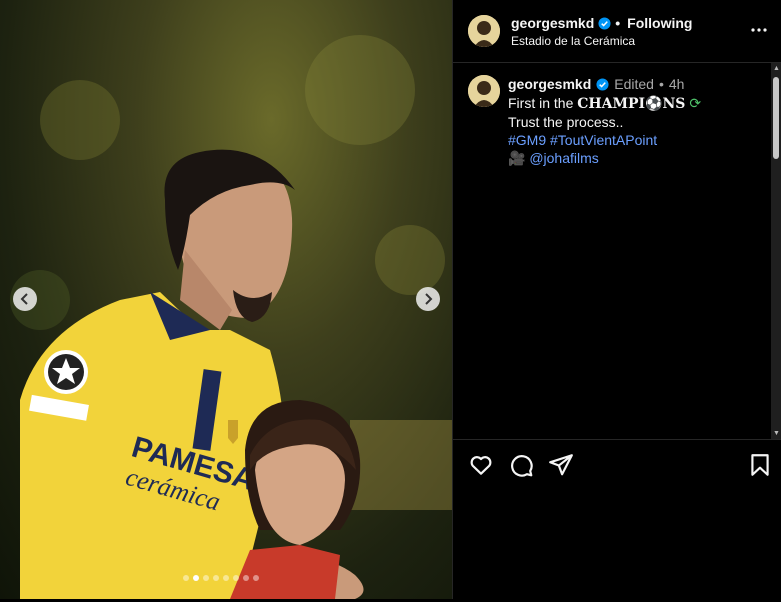 The image size is (781, 602). Describe the element at coordinates (566, 122) in the screenshot. I see `caption-line-2: Trust the process..` at that location.